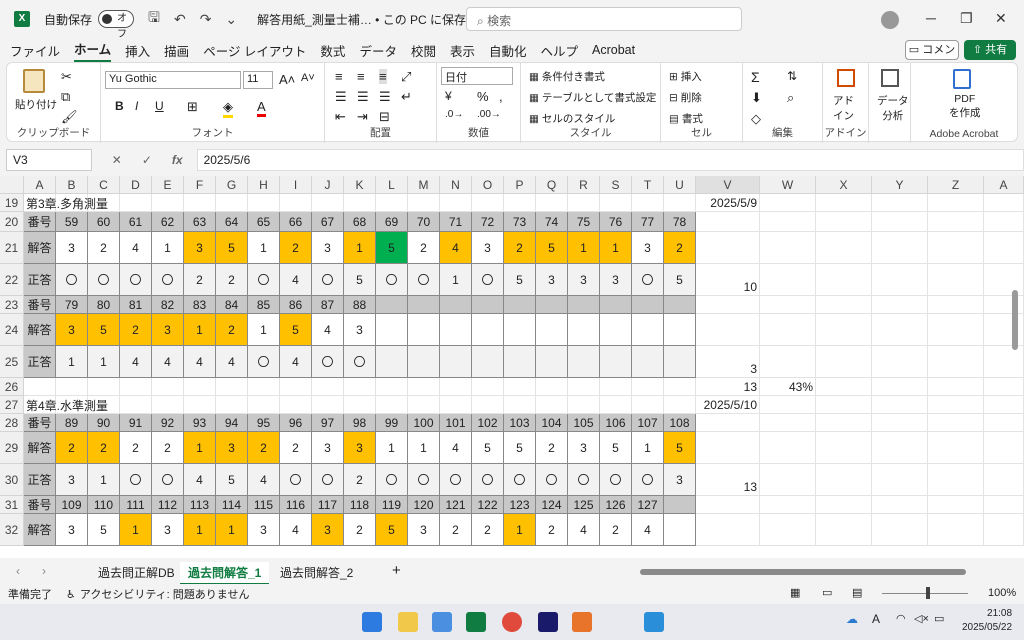  Describe the element at coordinates (200, 305) in the screenshot. I see `question-number-cell: 83` at that location.